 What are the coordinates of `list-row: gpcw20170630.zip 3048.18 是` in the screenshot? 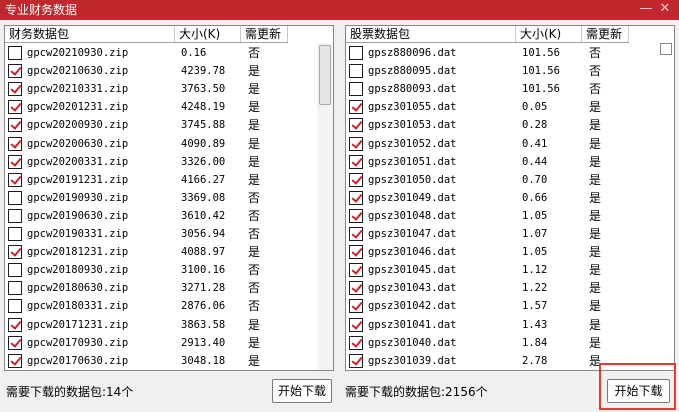 It's located at (155, 361).